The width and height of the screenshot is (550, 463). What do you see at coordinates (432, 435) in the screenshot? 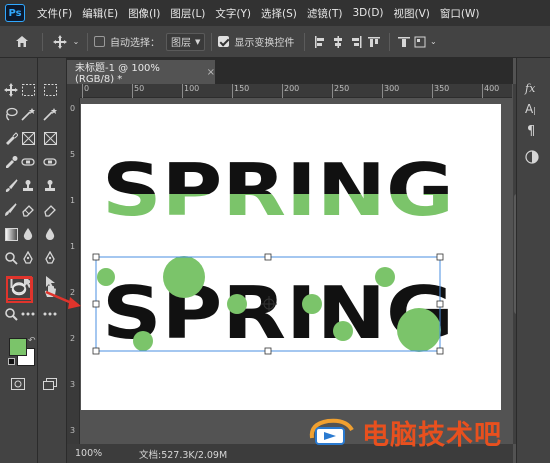
I see `watermark-text: 电脑技术吧` at bounding box center [432, 435].